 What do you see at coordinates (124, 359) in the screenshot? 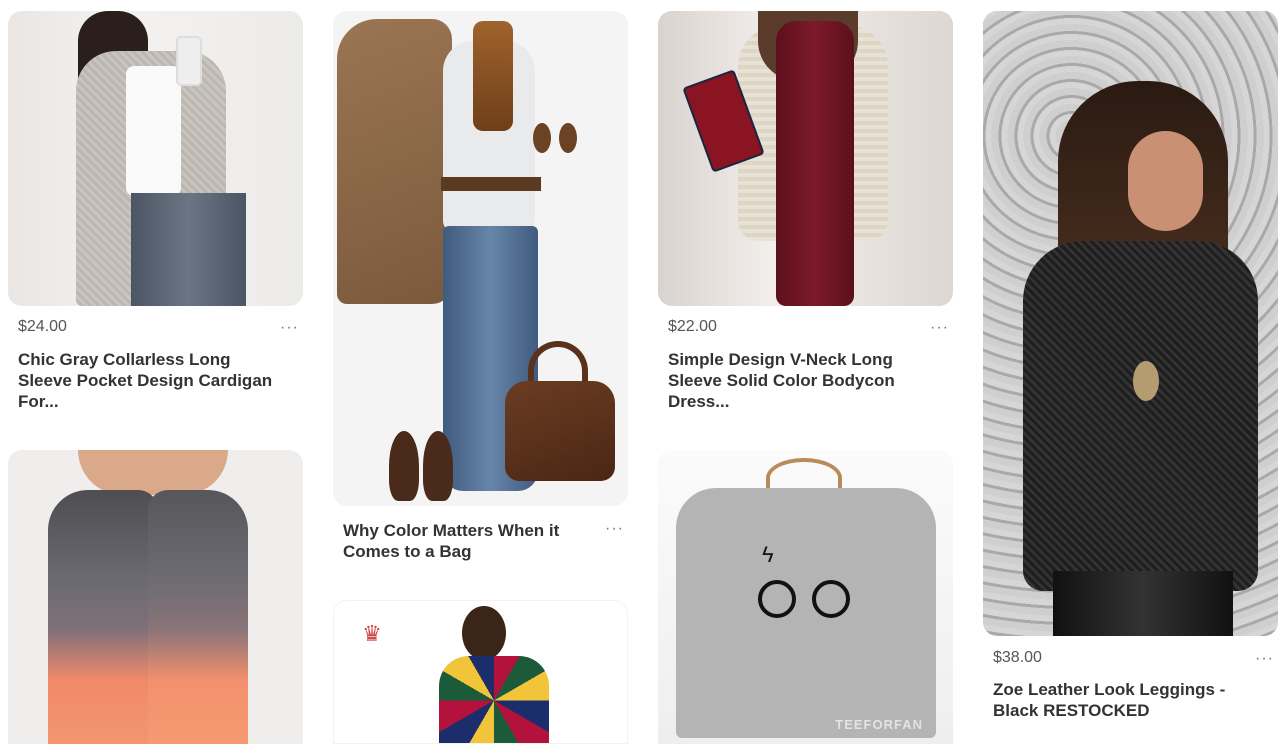
I see `pin-title-line: Chic Gray Collarless Long` at bounding box center [124, 359].